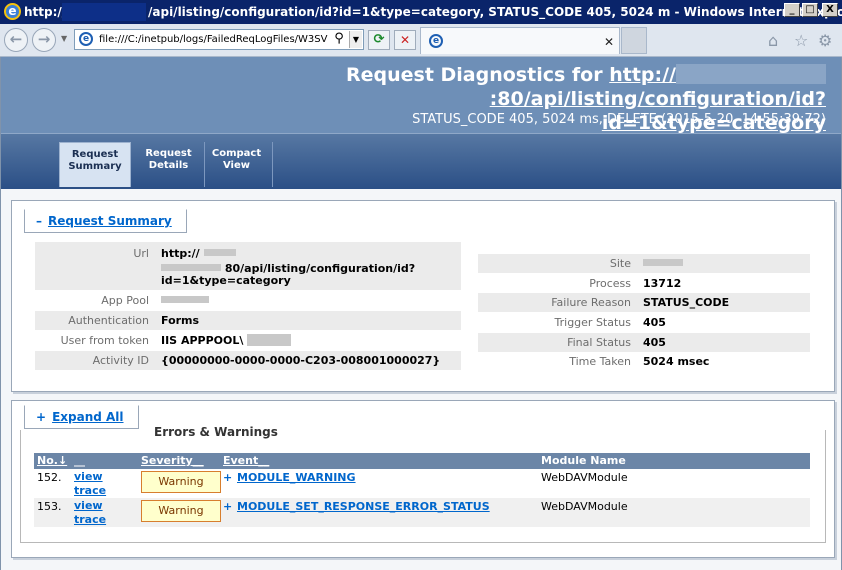 Image resolution: width=842 pixels, height=570 pixels. Describe the element at coordinates (248, 320) in the screenshot. I see `authentication-row: Authentication Forms` at that location.